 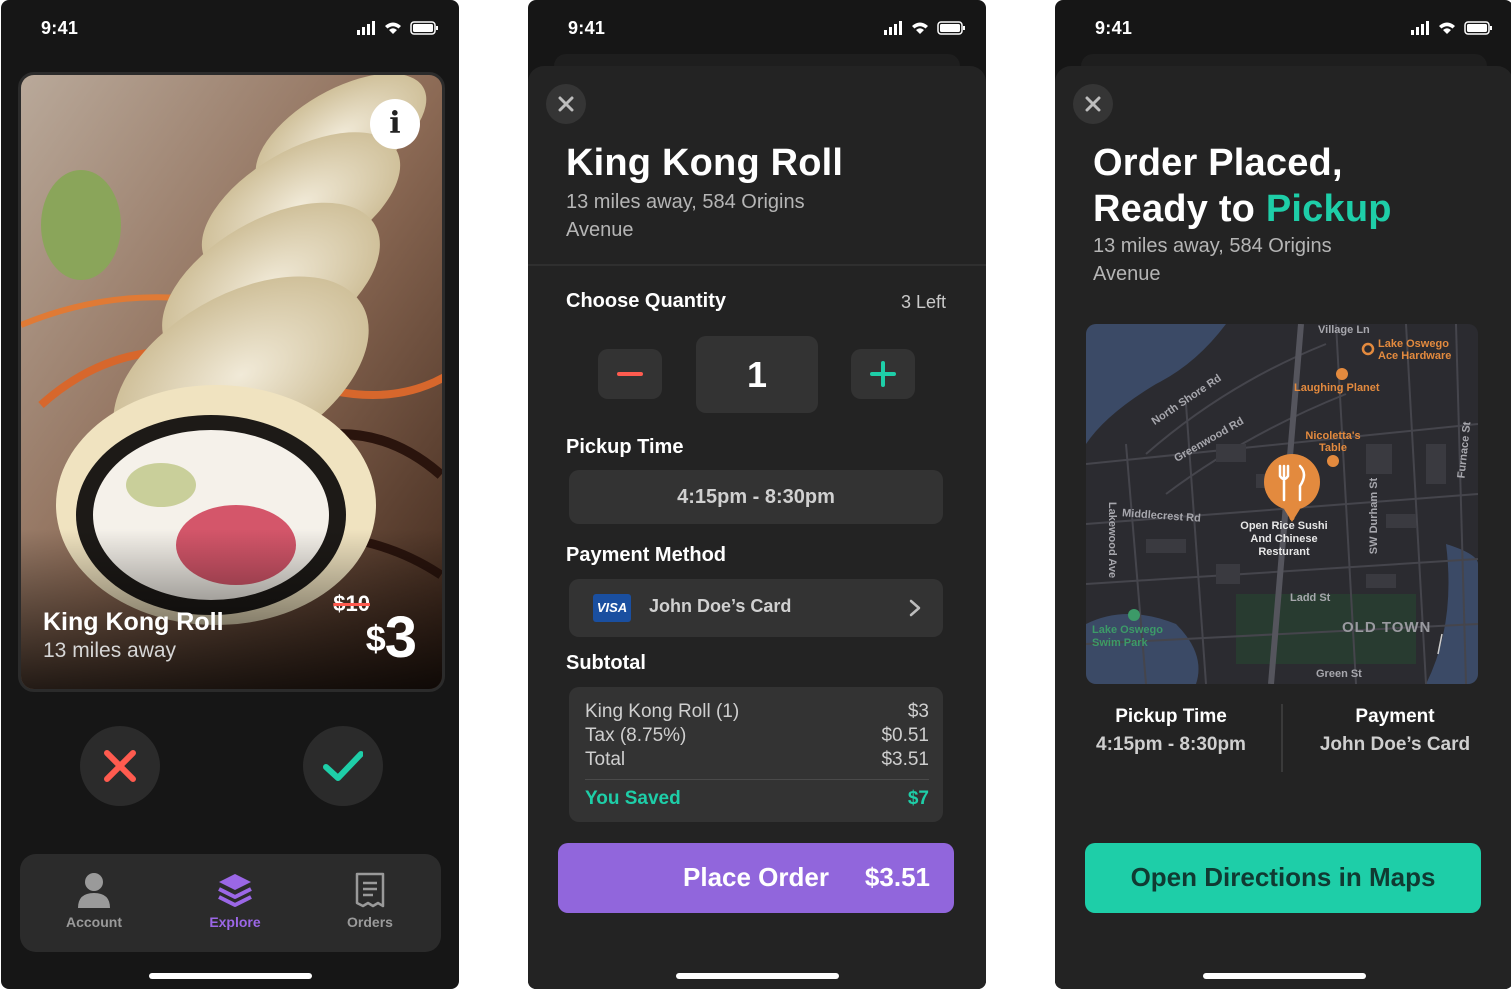 I want to click on check-icon, so click(x=343, y=766).